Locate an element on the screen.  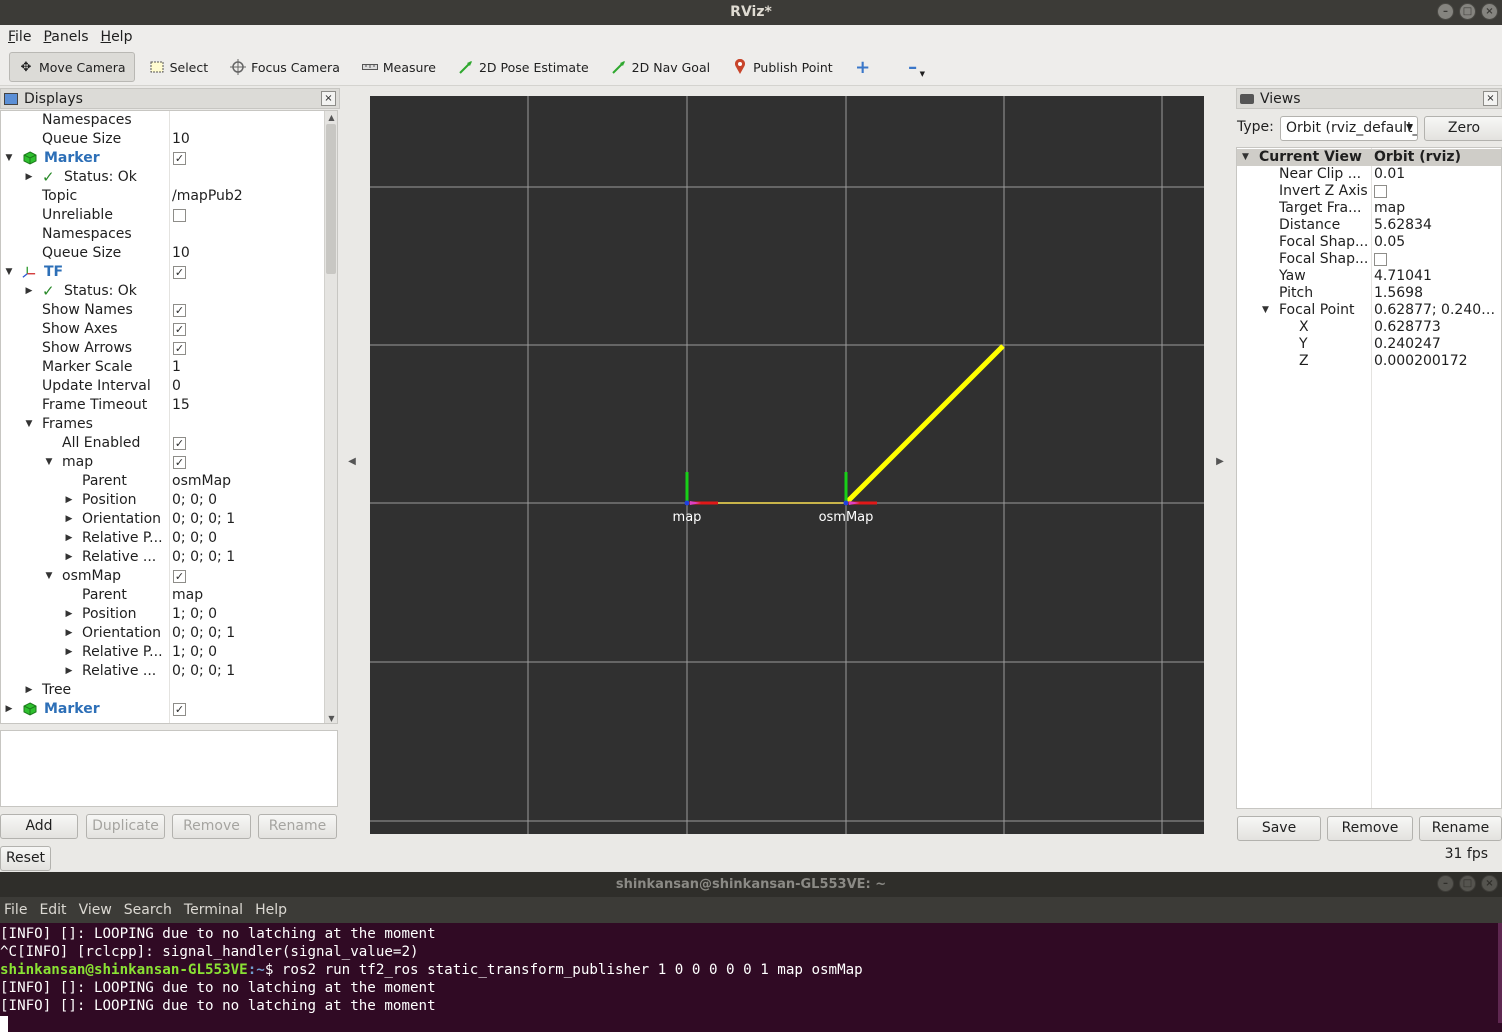
tree-row: Show Axes ✓ is located at coordinates (163, 329).